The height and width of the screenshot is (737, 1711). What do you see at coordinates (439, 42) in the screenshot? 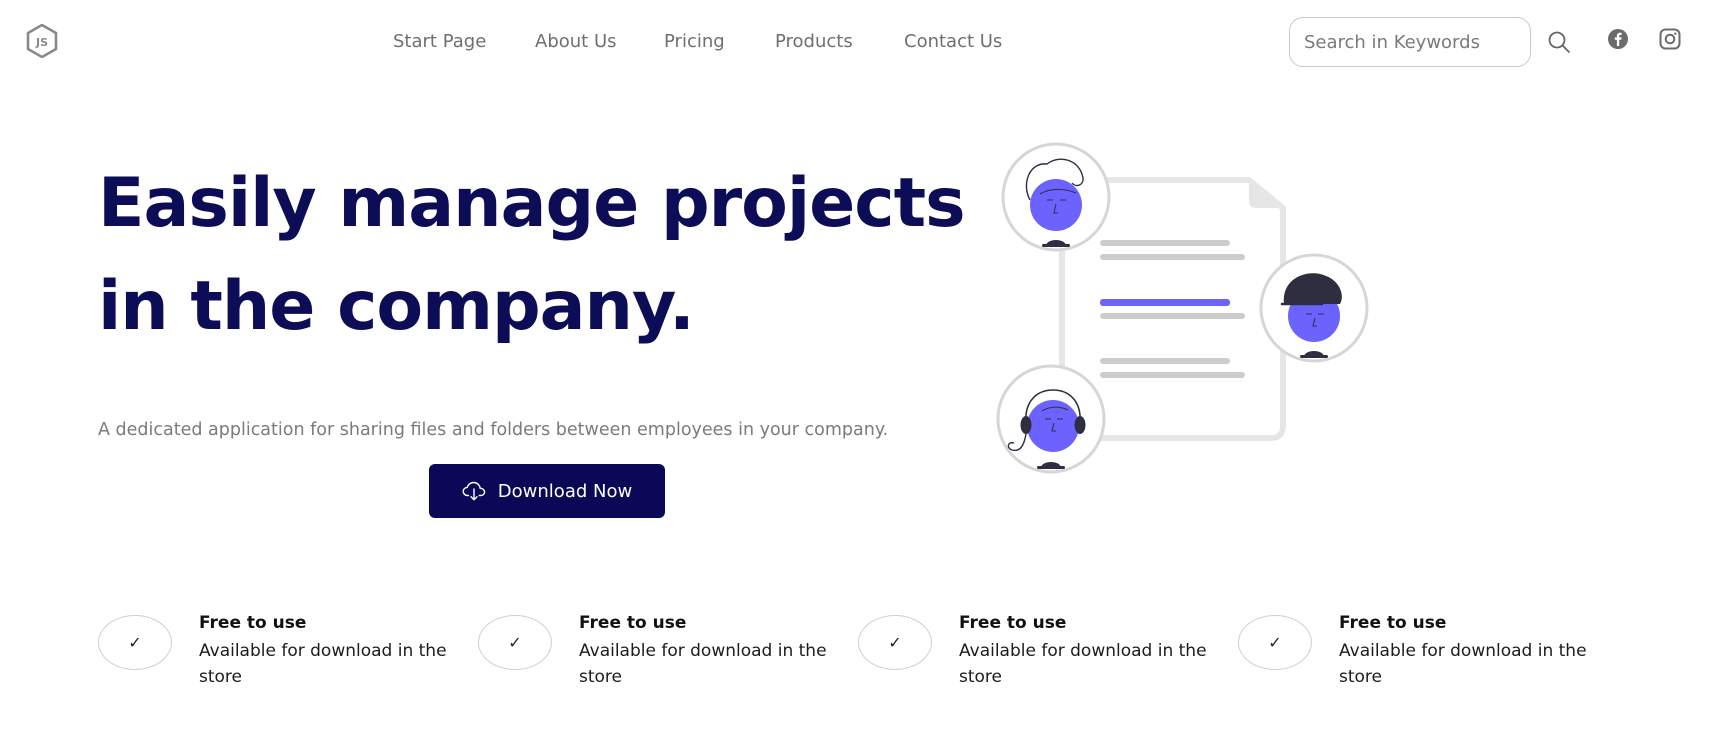
I see `nav-start-page: Start Page` at bounding box center [439, 42].